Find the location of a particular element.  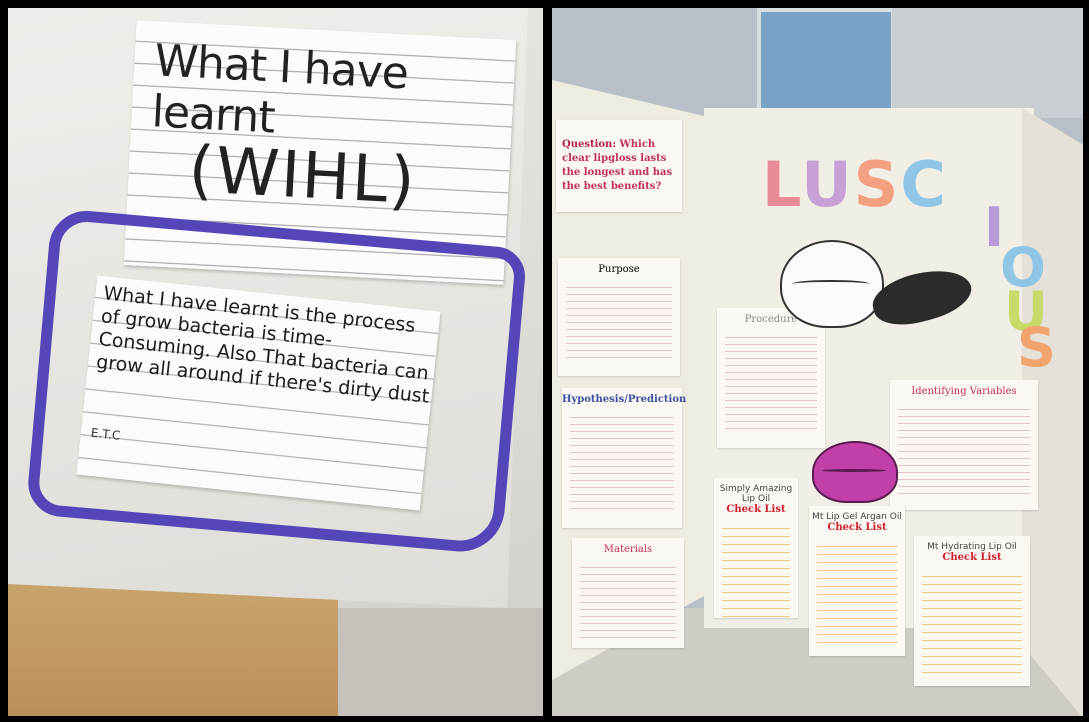

checklist-sheet-1: Simply Amazing Lip Oil Check List is located at coordinates (756, 548).